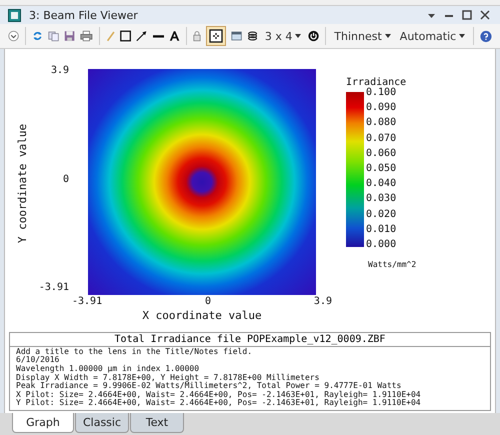  What do you see at coordinates (381, 184) in the screenshot?
I see `legend-tick-label: 0.040` at bounding box center [381, 184].